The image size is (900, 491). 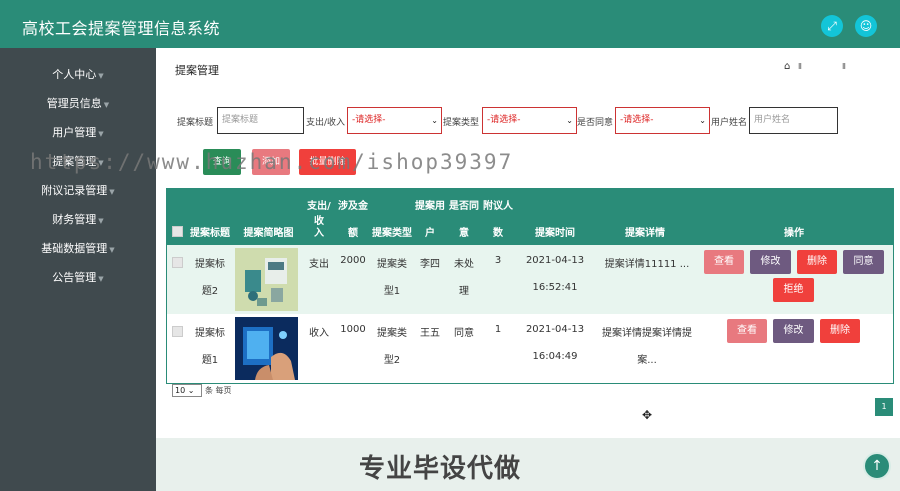 What do you see at coordinates (187, 390) in the screenshot?
I see `page-size-select: 10 ⌄` at bounding box center [187, 390].